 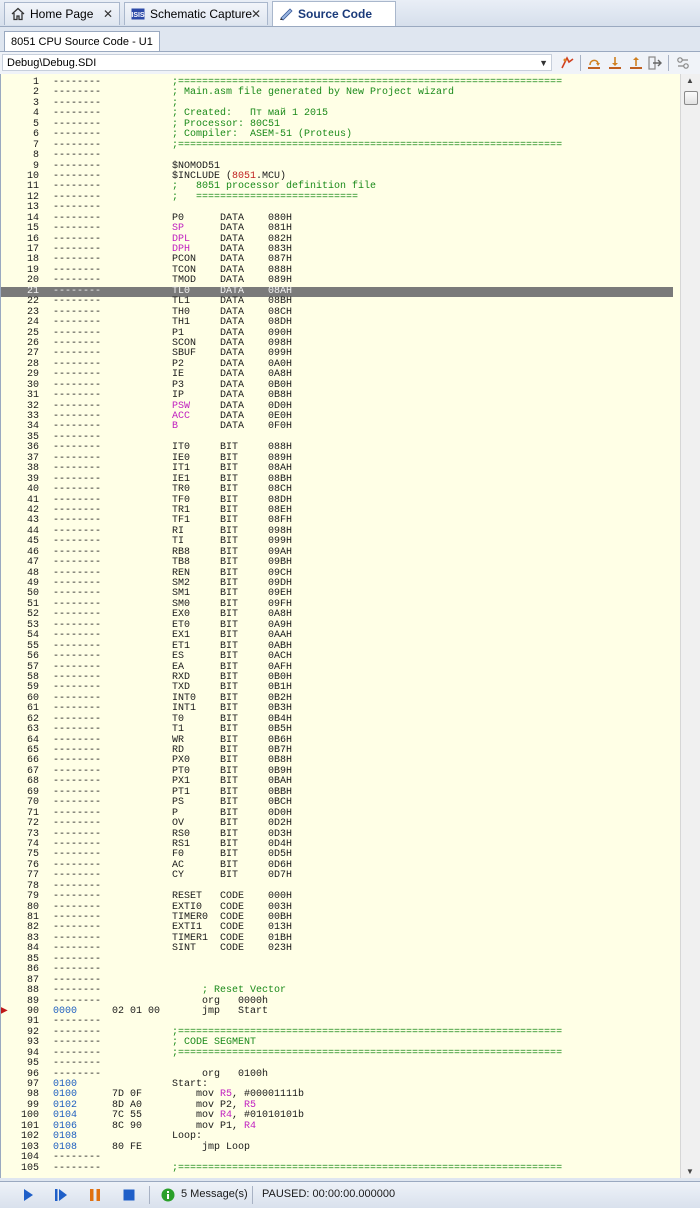 What do you see at coordinates (95, 1195) in the screenshot?
I see `pause-button` at bounding box center [95, 1195].